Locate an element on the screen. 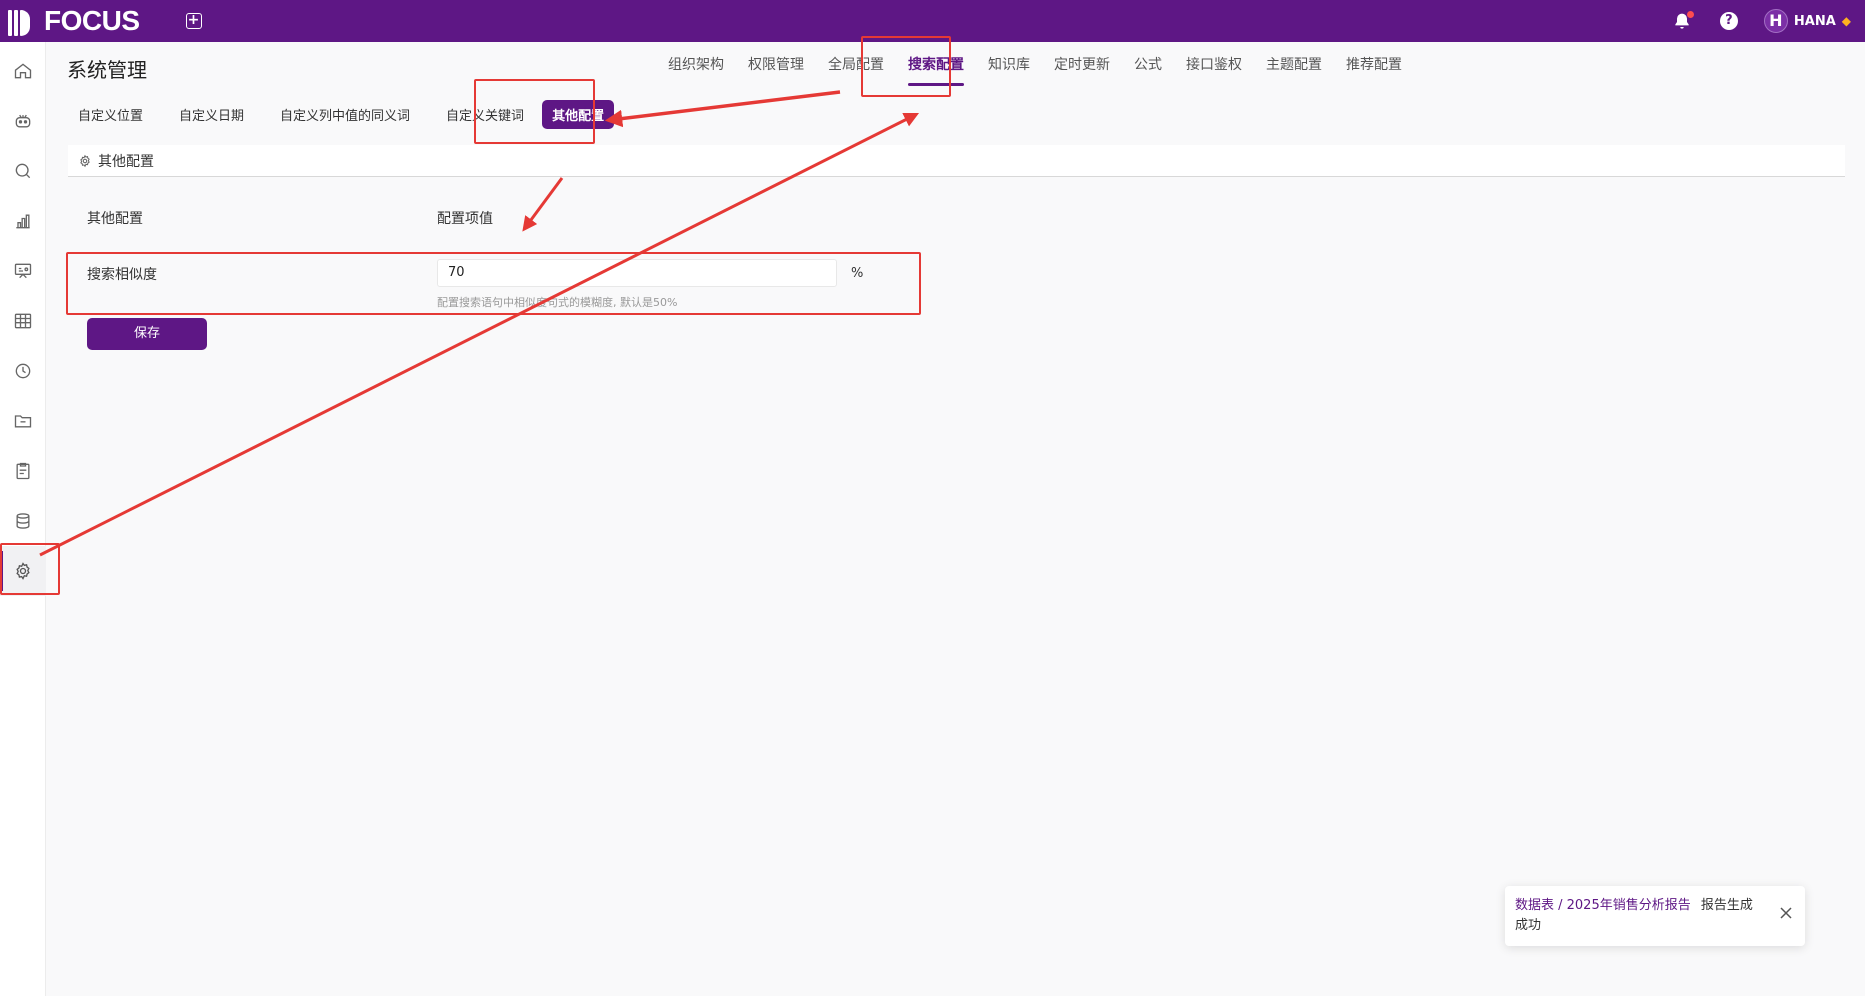  tab-formula: 公式 is located at coordinates (1148, 66).